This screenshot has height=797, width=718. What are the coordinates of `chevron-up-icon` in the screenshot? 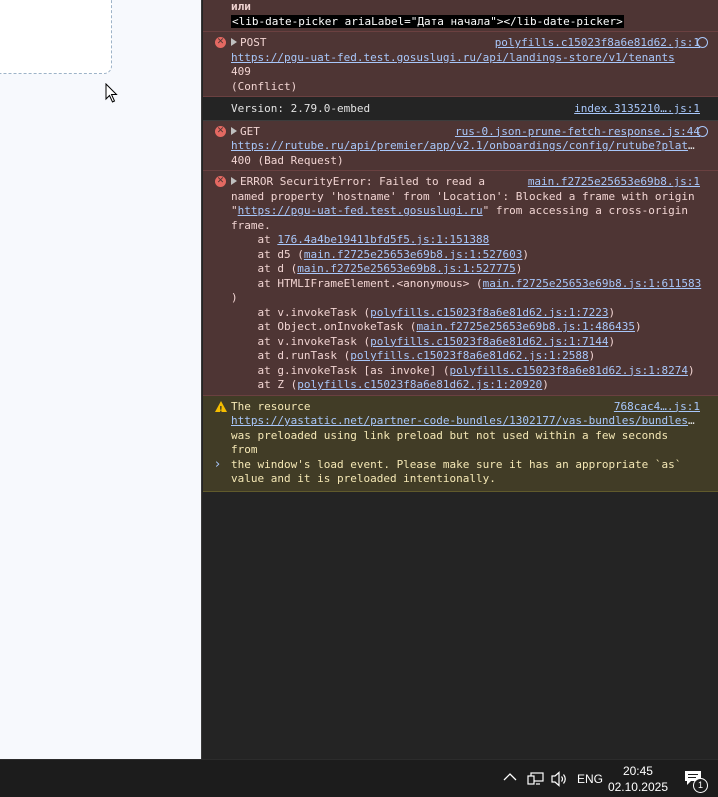 It's located at (510, 777).